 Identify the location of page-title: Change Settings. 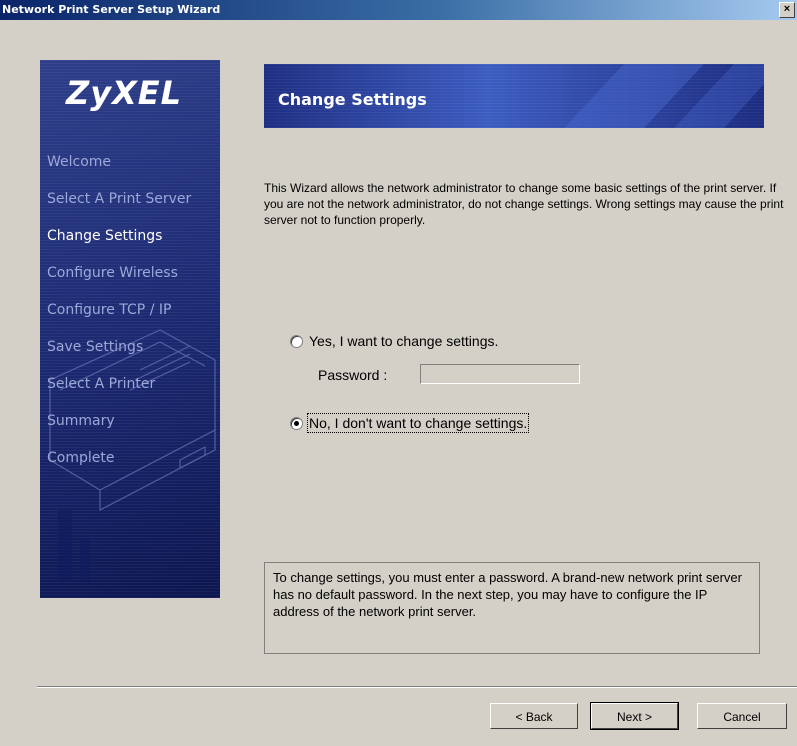
(352, 99).